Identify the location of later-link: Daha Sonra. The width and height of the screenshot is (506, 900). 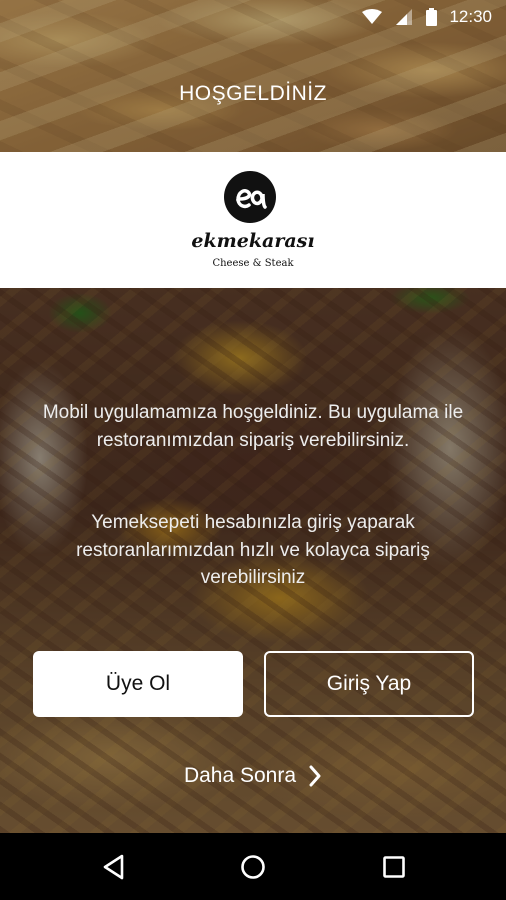
(253, 776).